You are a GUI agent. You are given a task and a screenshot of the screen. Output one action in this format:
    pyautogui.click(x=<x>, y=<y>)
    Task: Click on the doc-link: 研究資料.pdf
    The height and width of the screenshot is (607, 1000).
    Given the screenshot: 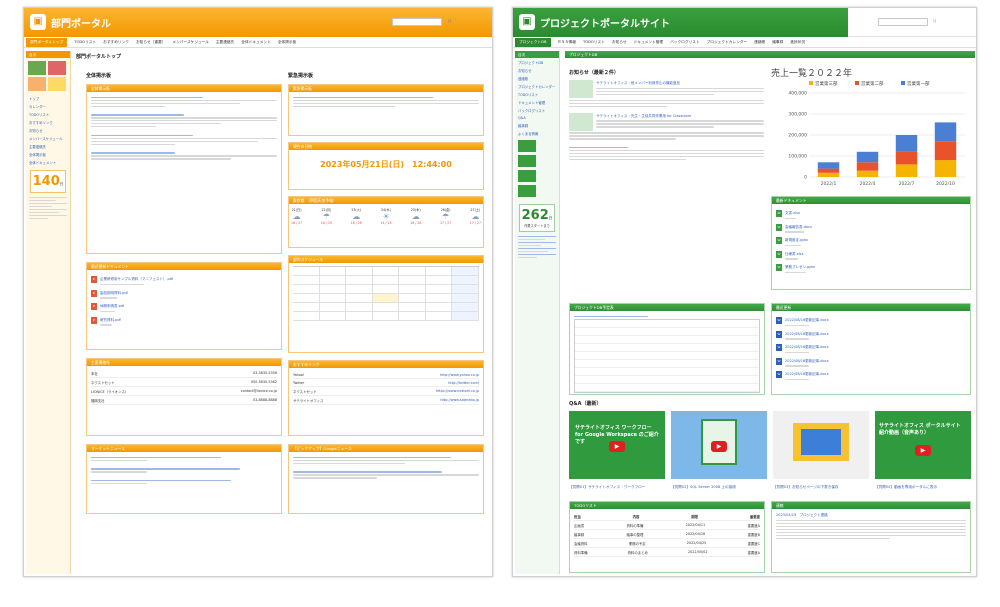 What is the action you would take?
    pyautogui.click(x=110, y=320)
    